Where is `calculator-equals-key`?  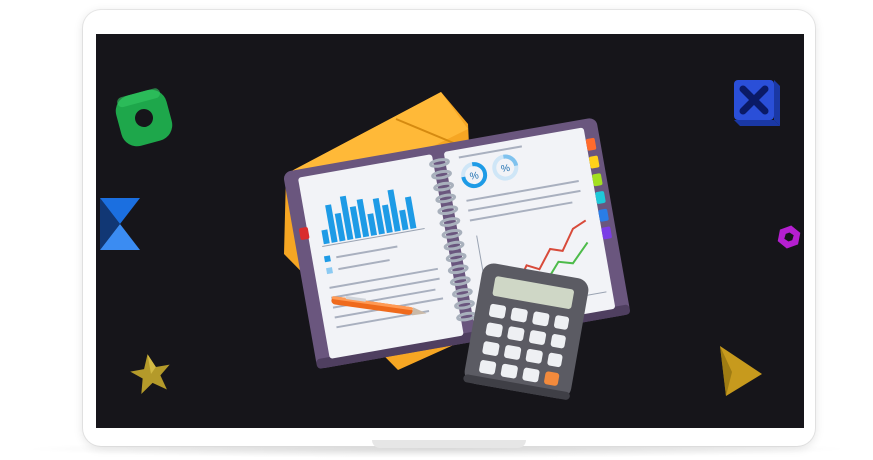 calculator-equals-key is located at coordinates (552, 378).